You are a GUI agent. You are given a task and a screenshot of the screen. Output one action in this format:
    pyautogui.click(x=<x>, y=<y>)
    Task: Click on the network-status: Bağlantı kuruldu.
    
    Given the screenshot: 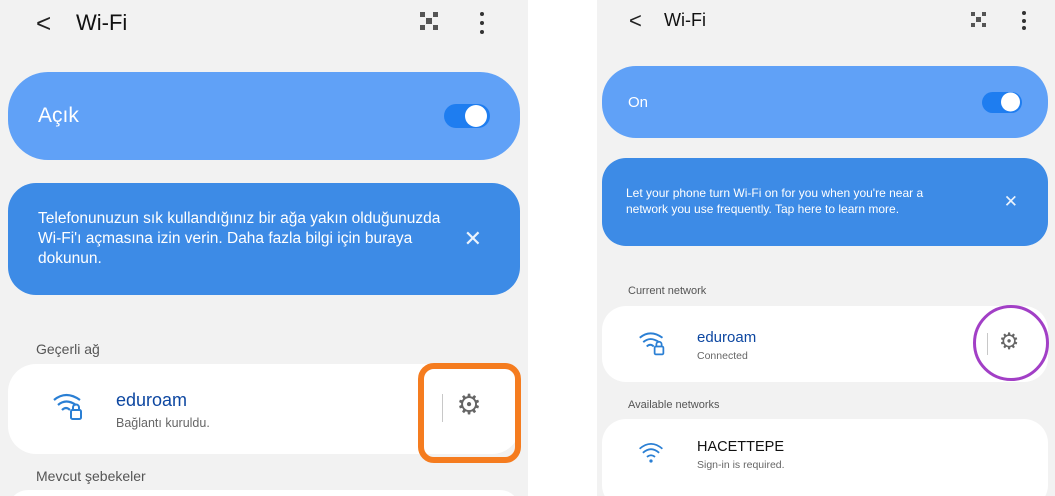 What is the action you would take?
    pyautogui.click(x=163, y=423)
    